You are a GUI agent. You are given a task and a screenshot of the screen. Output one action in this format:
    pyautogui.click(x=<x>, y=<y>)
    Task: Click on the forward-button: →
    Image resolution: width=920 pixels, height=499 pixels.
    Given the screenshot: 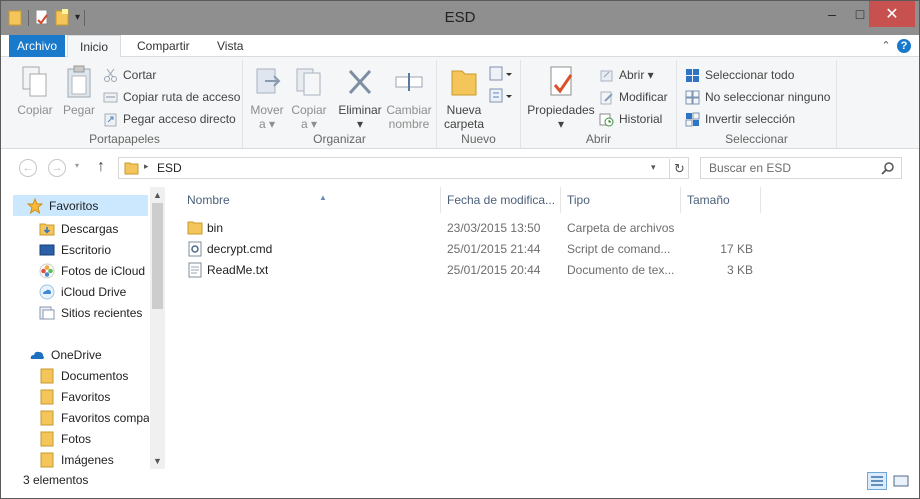 What is the action you would take?
    pyautogui.click(x=57, y=168)
    